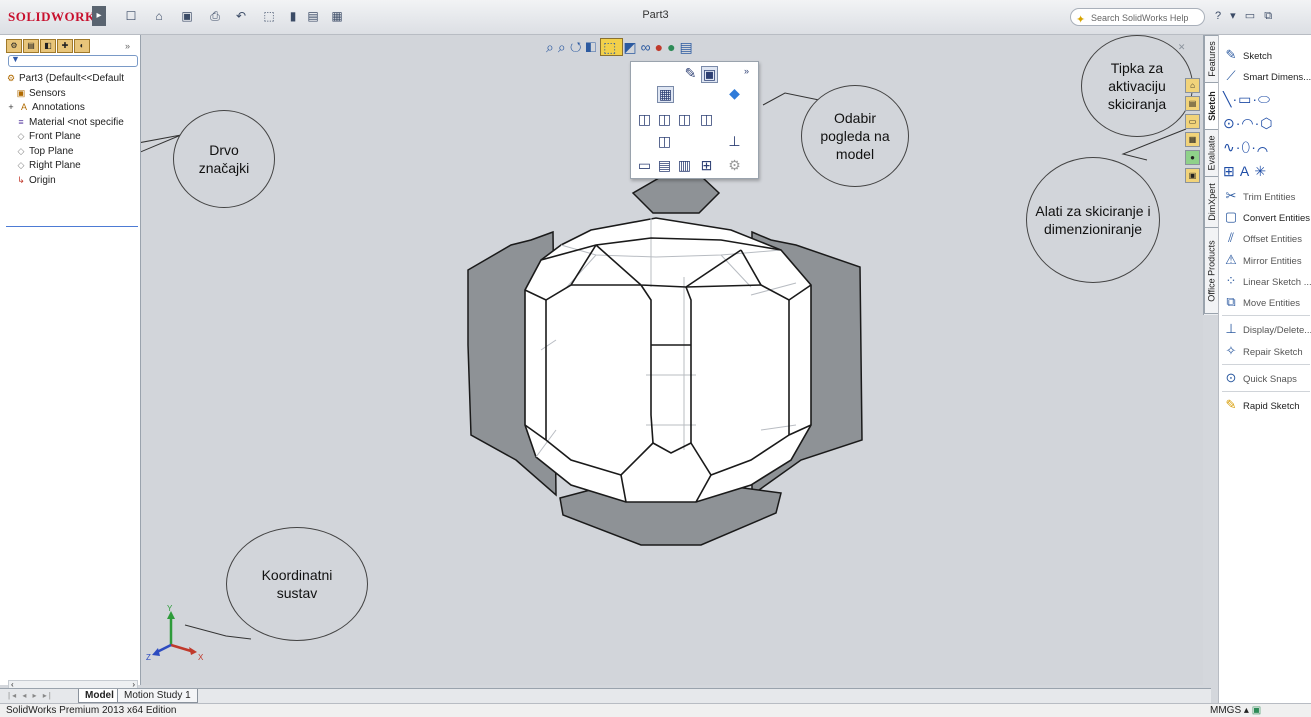 The image size is (1311, 717). I want to click on plane-text-point-tools: ⊞ A ✳, so click(1245, 172).